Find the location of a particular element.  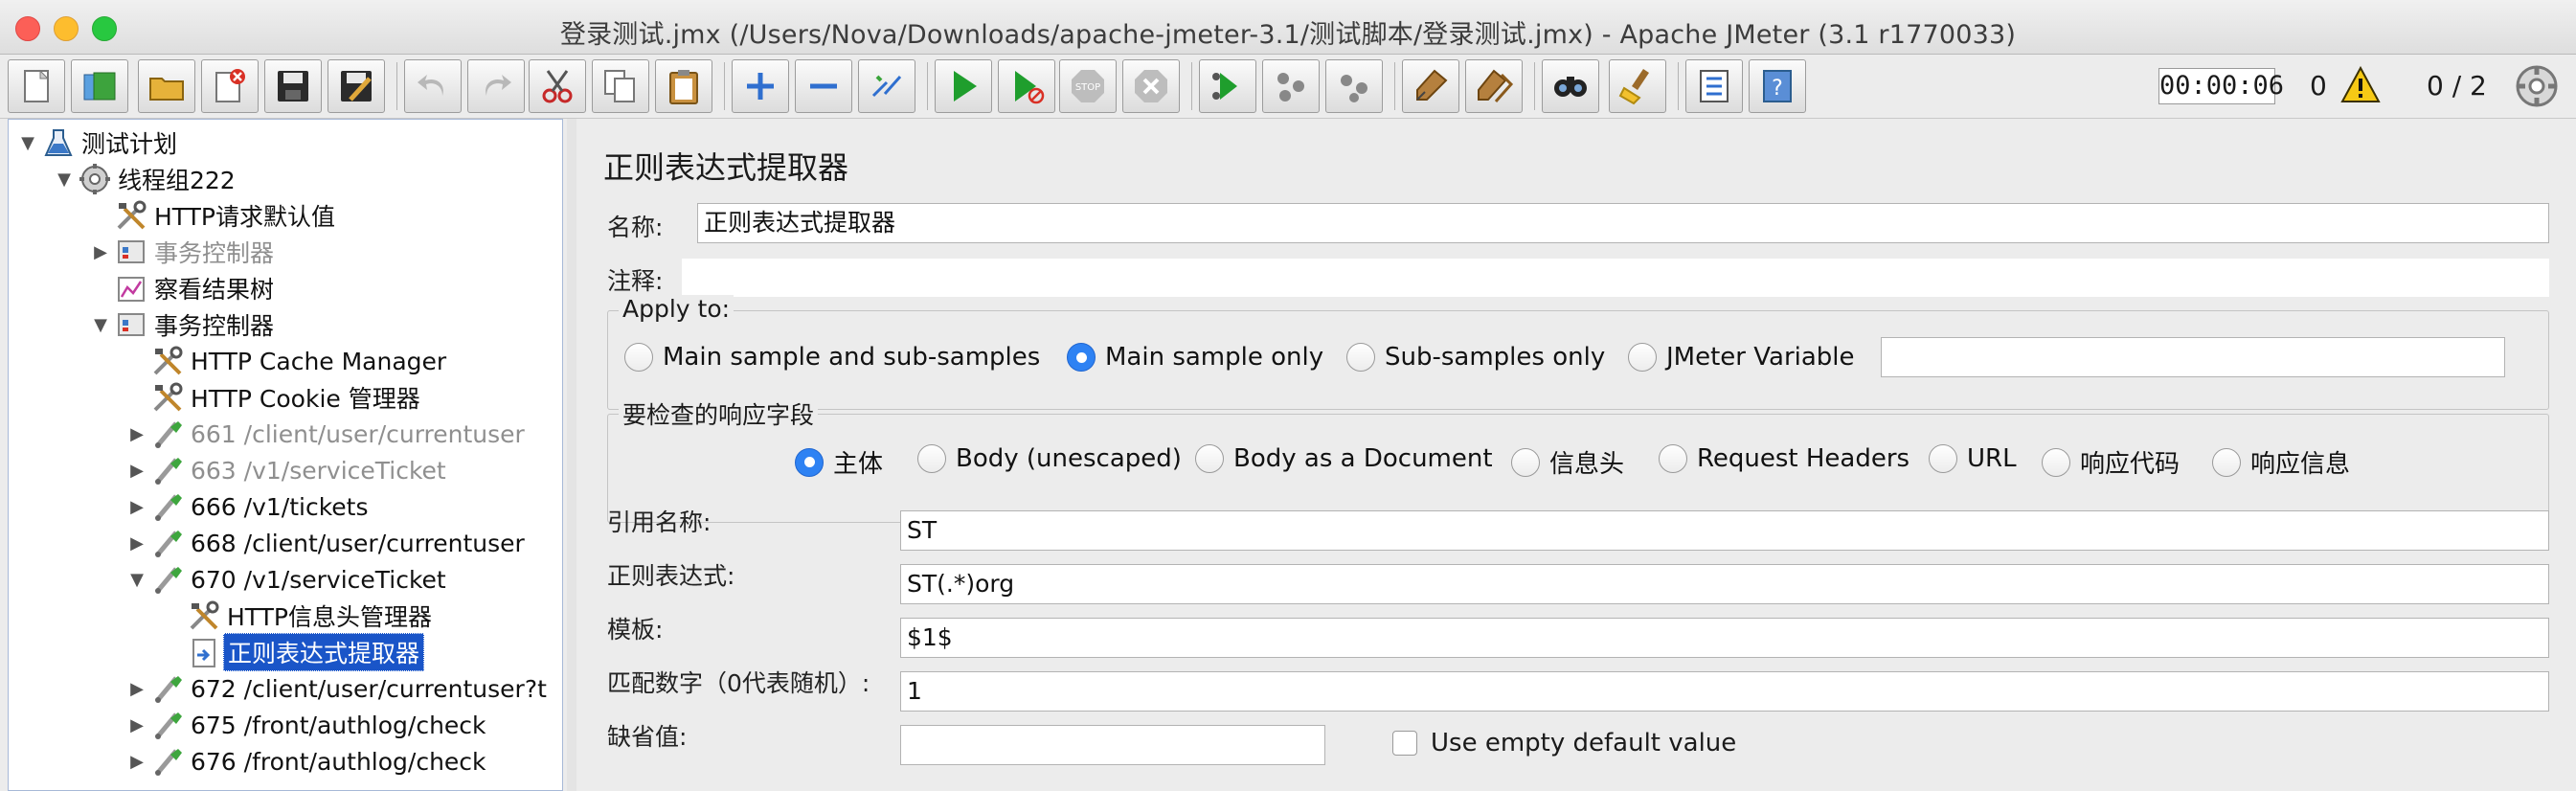

tree-node-label: 663 /v1/serviceTicket is located at coordinates (318, 470).